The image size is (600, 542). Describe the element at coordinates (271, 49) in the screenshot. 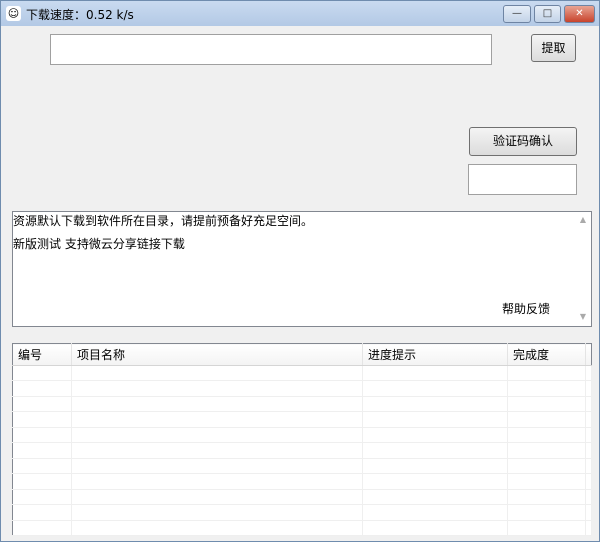

I see `url-input` at that location.